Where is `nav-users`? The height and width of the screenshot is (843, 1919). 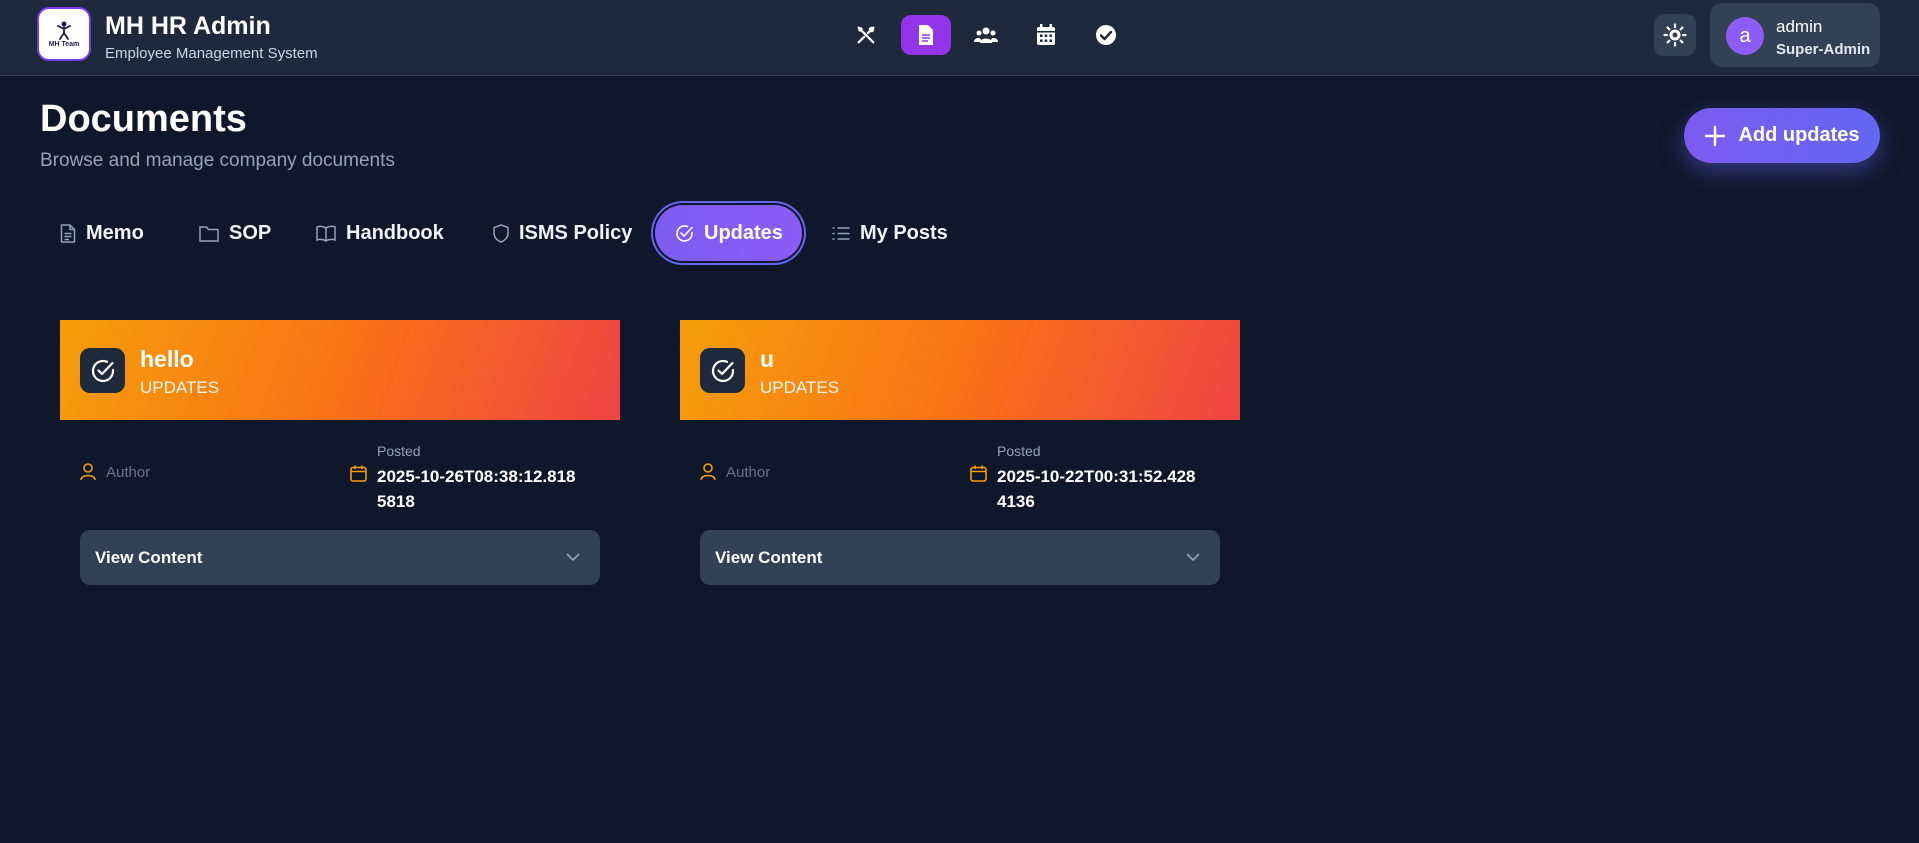 nav-users is located at coordinates (986, 35).